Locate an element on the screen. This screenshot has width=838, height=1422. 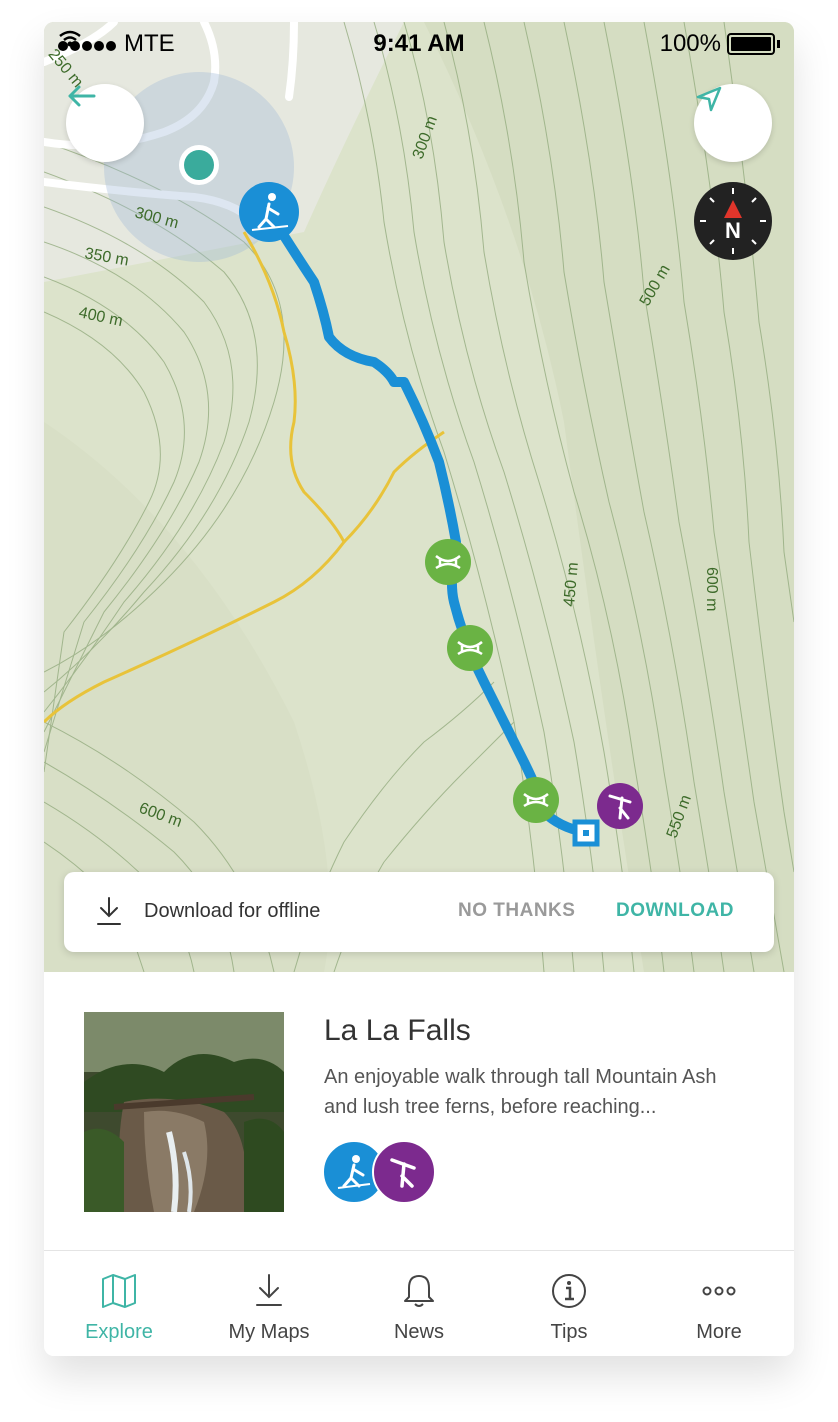
battery-icon is located at coordinates (751, 44).